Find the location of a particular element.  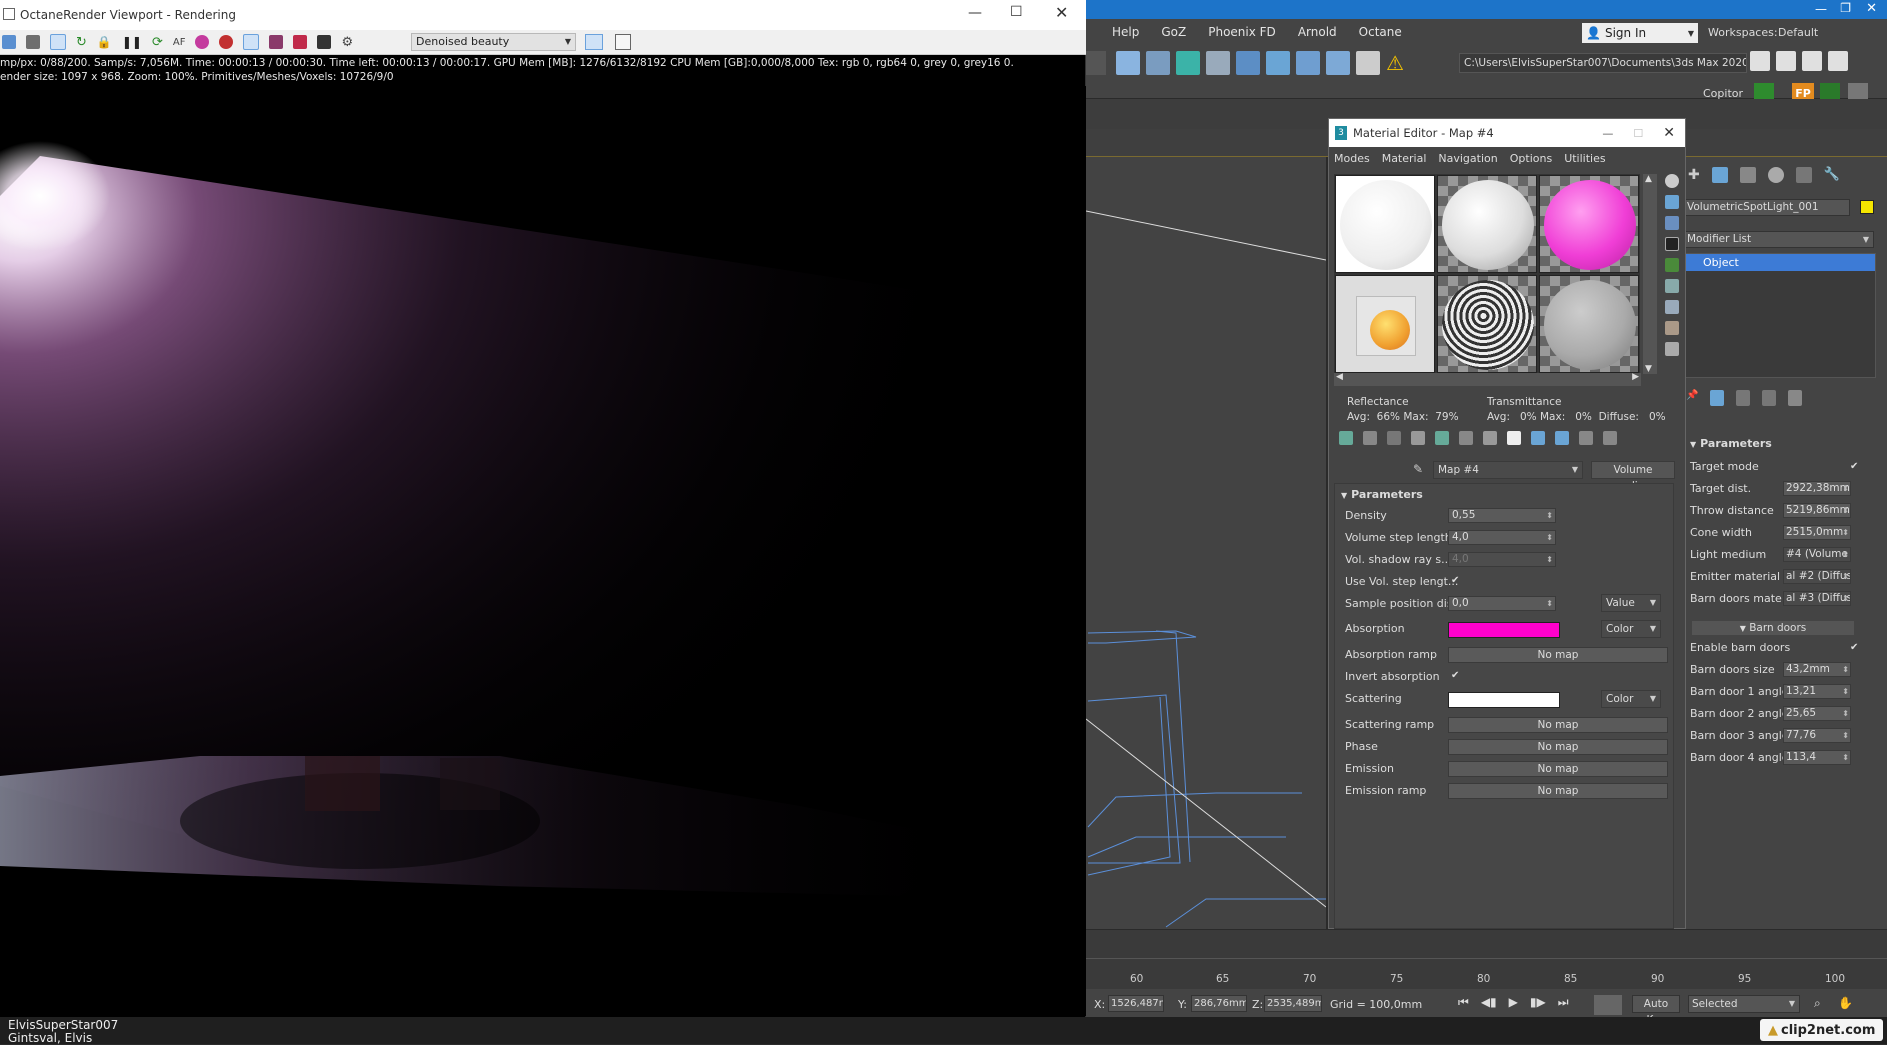

light-medium-button: #4 (Volume me is located at coordinates (1817, 554).